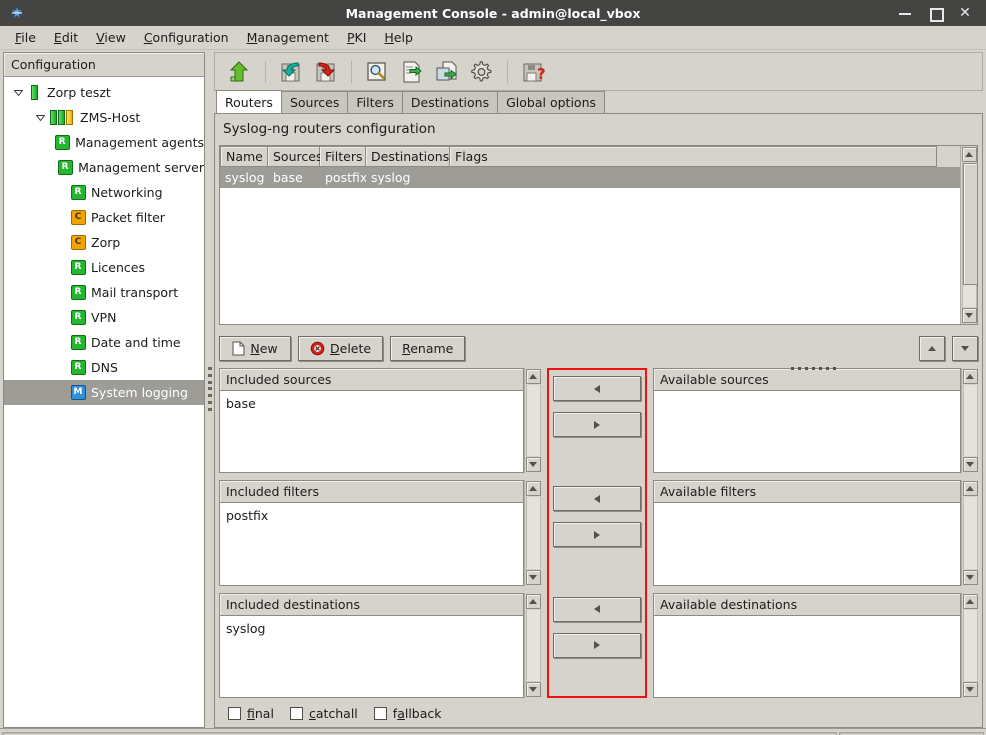 This screenshot has width=986, height=735. I want to click on close-icon: ✕, so click(965, 13).